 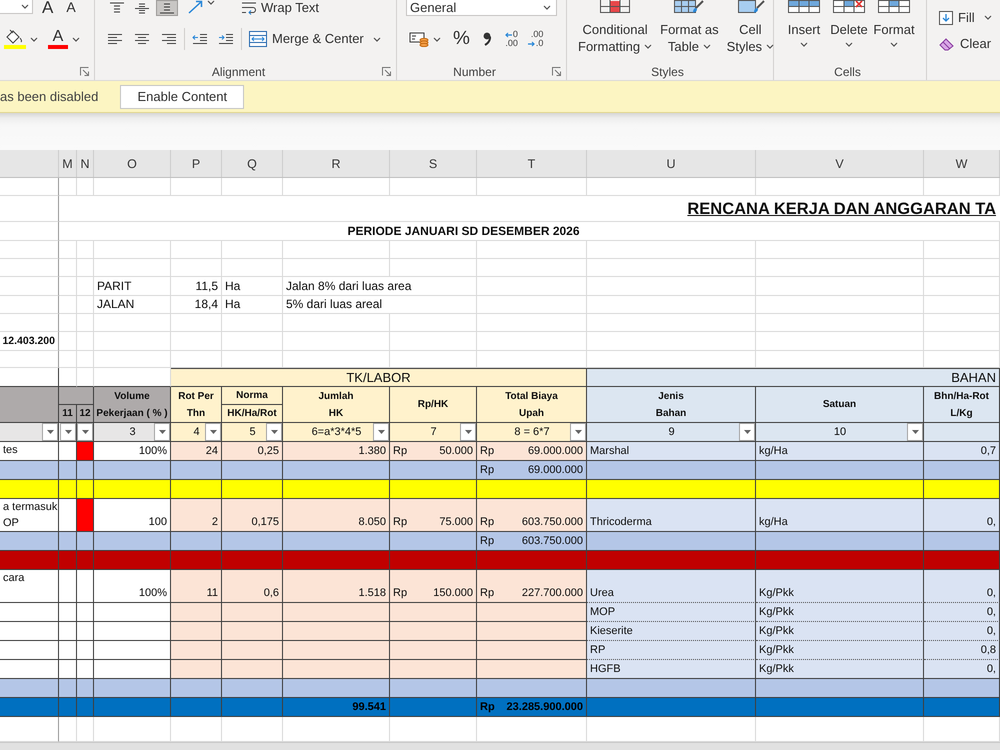 What do you see at coordinates (200, 39) in the screenshot?
I see `decrease-indent-button` at bounding box center [200, 39].